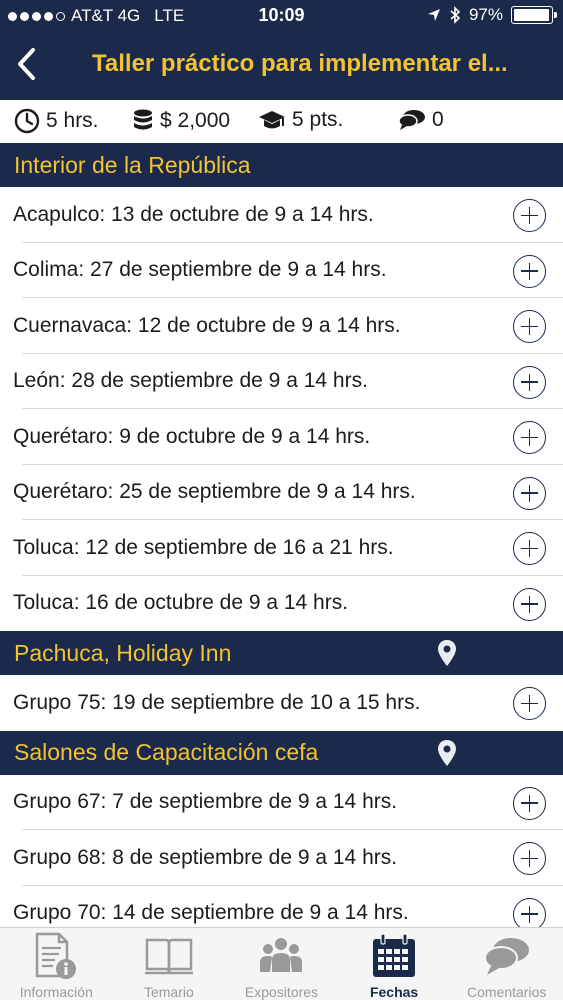 The width and height of the screenshot is (563, 1000). What do you see at coordinates (318, 119) in the screenshot?
I see `points-value: 5 pts.` at bounding box center [318, 119].